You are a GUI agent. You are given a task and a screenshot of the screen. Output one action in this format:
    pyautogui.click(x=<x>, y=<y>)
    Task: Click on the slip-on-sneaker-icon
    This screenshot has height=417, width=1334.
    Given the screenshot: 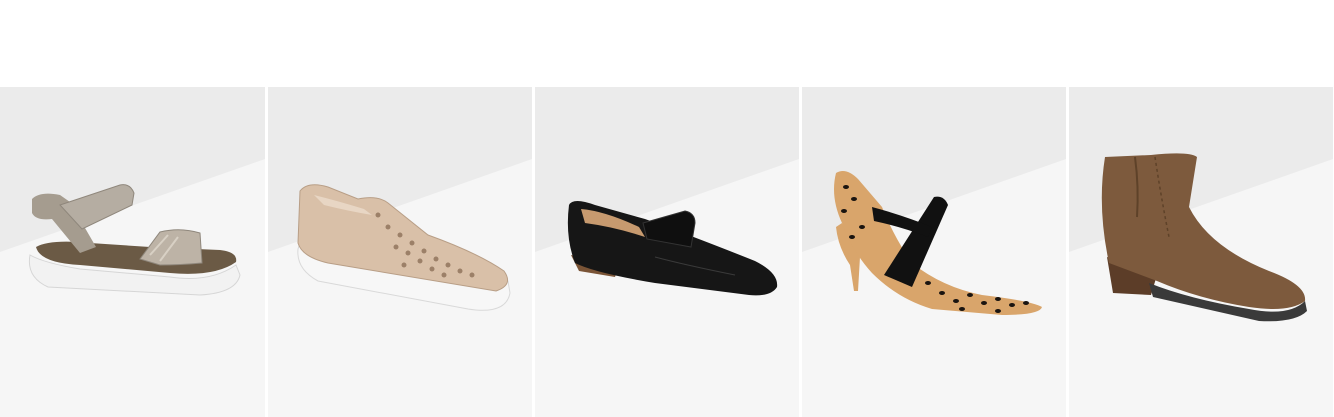 What is the action you would take?
    pyautogui.click(x=404, y=247)
    